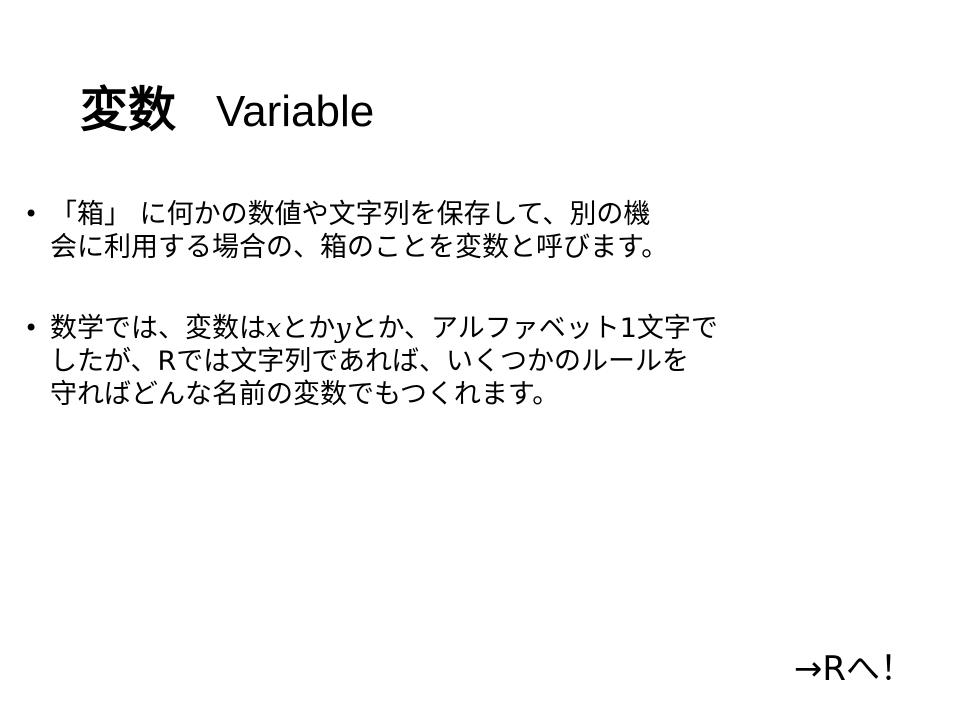 This screenshot has width=960, height=720. Describe the element at coordinates (308, 328) in the screenshot. I see `text-segment: とか` at that location.